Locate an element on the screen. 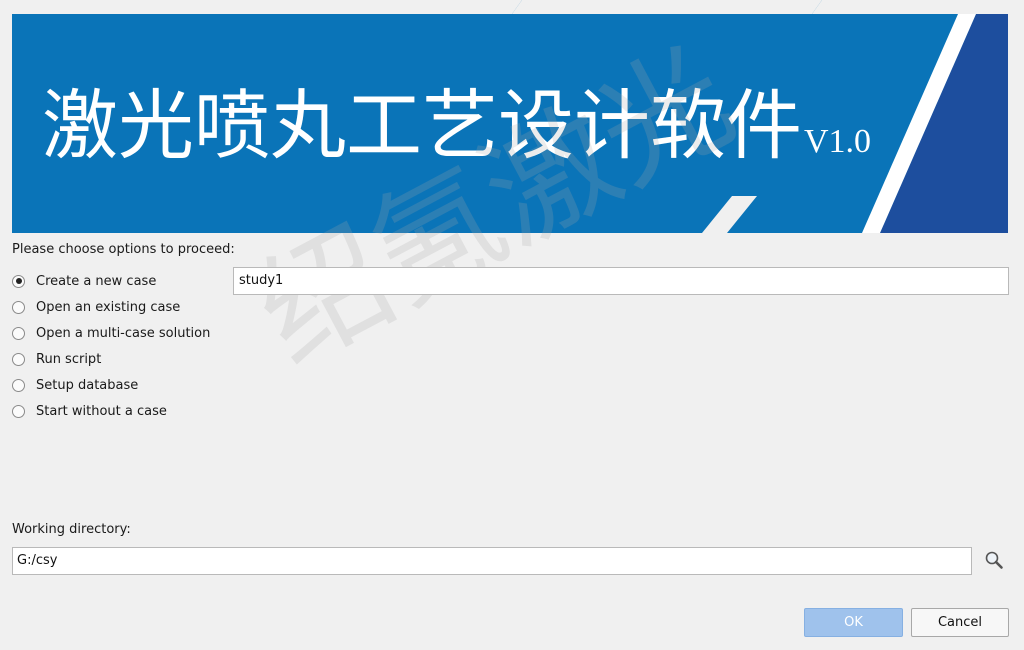 This screenshot has width=1024, height=650. option-label: Open a multi-case solution is located at coordinates (123, 333).